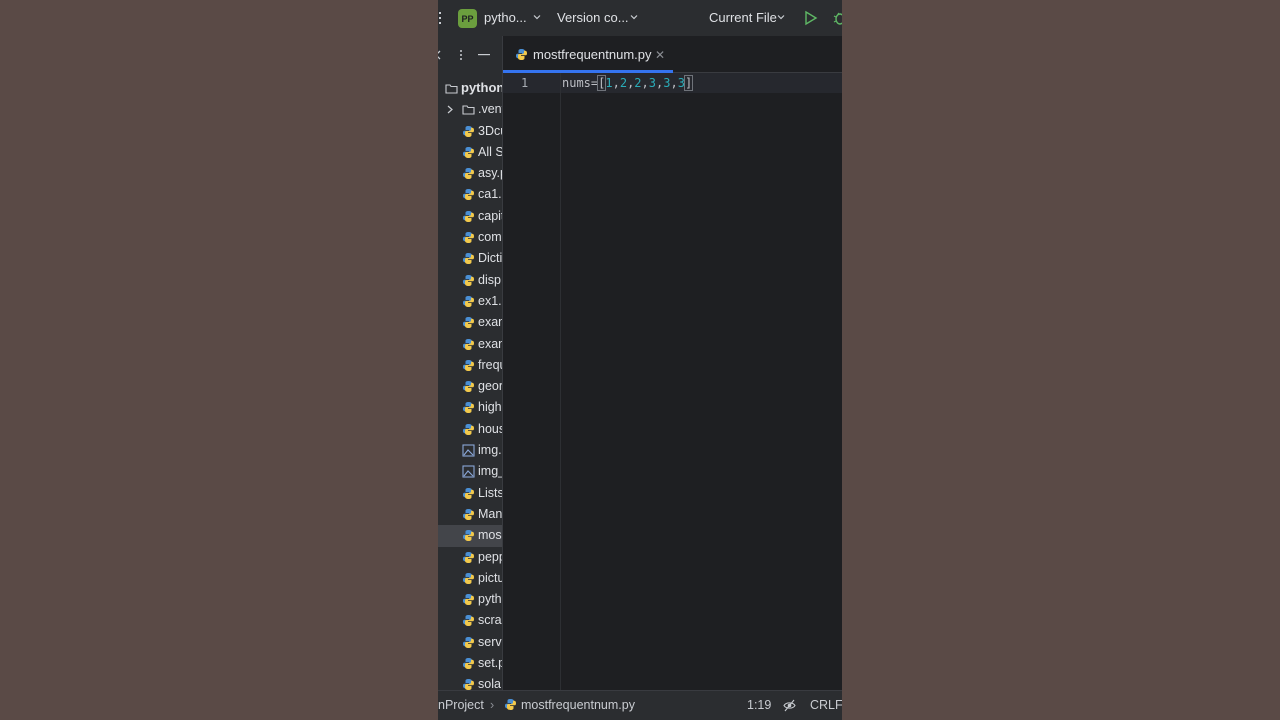 The height and width of the screenshot is (720, 1280). What do you see at coordinates (490, 577) in the screenshot?
I see `tree-item-label: pictu` at bounding box center [490, 577].